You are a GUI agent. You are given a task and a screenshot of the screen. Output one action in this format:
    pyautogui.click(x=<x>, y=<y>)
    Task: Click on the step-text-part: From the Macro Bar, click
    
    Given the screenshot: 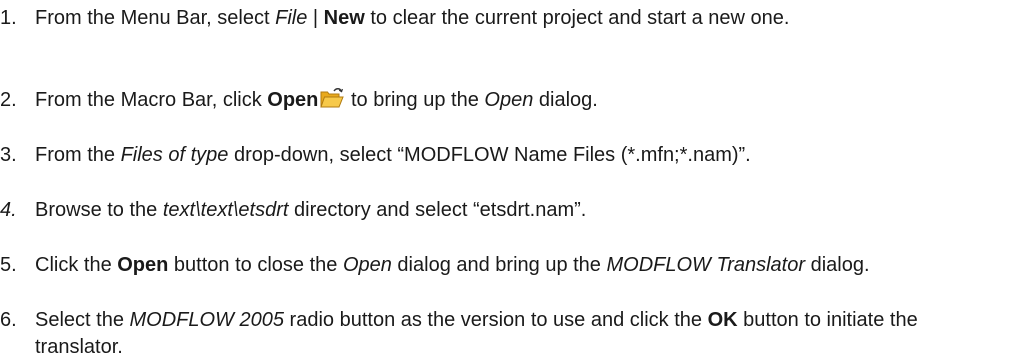 What is the action you would take?
    pyautogui.click(x=151, y=100)
    